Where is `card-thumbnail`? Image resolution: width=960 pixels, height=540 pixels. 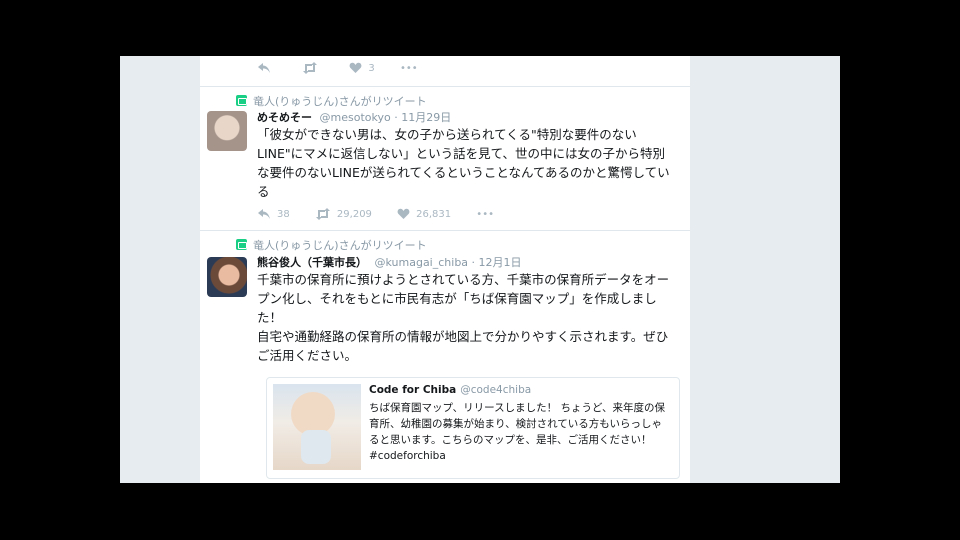
card-thumbnail is located at coordinates (317, 427).